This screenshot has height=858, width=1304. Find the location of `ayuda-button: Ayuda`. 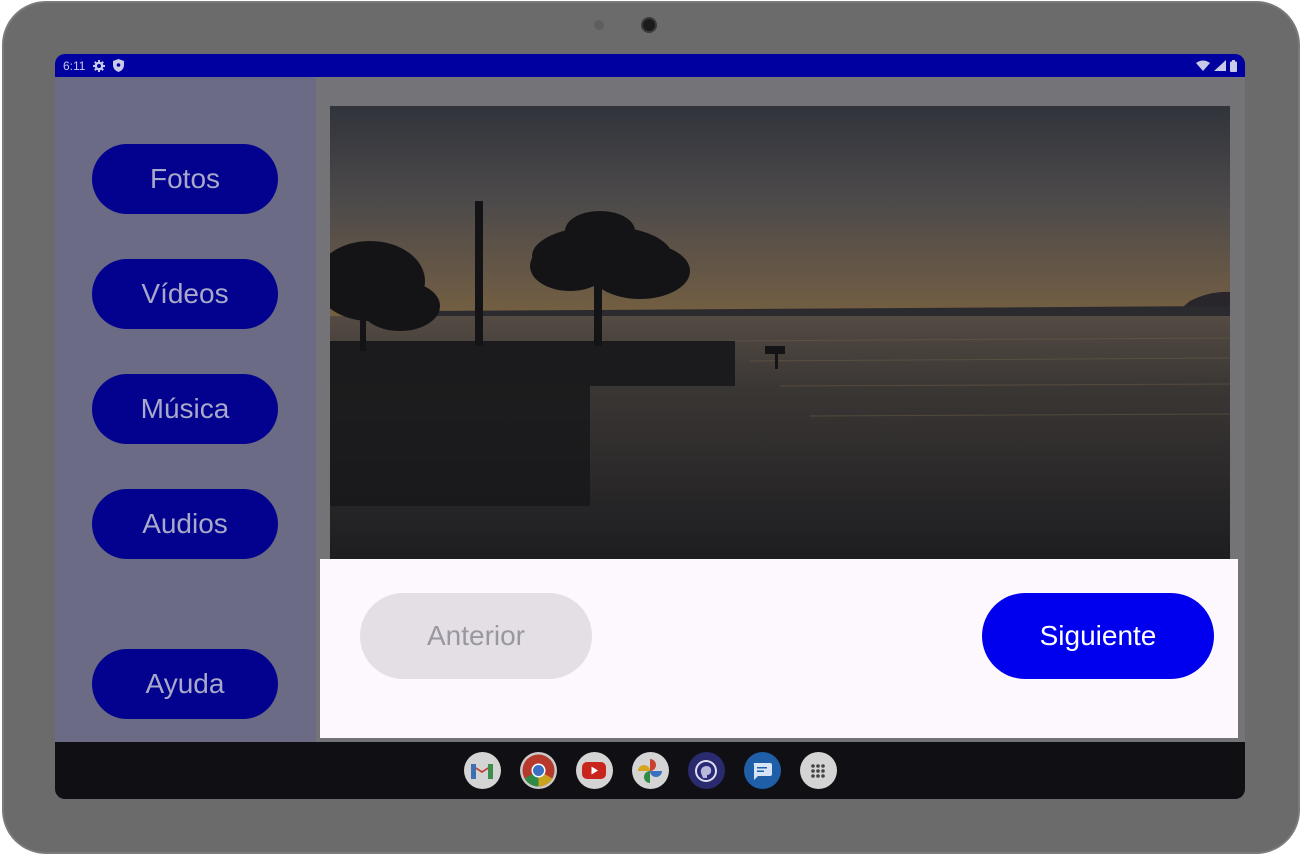

ayuda-button: Ayuda is located at coordinates (185, 684).